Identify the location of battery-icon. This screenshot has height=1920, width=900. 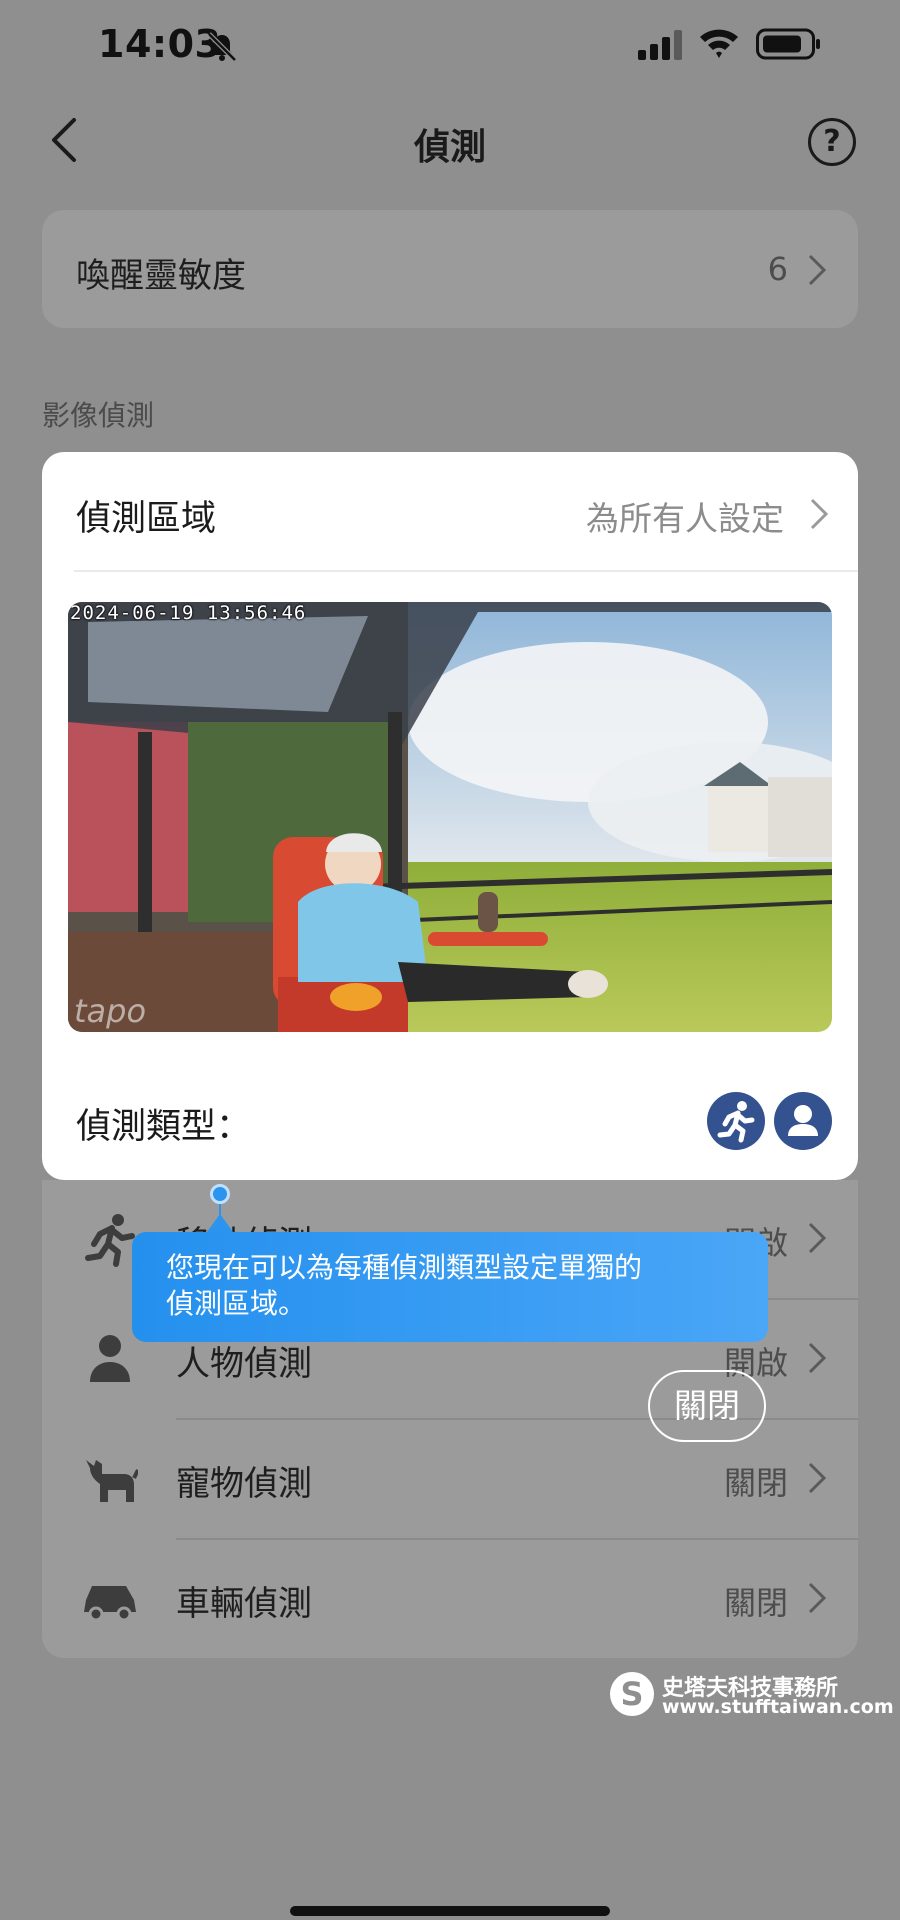
(788, 44).